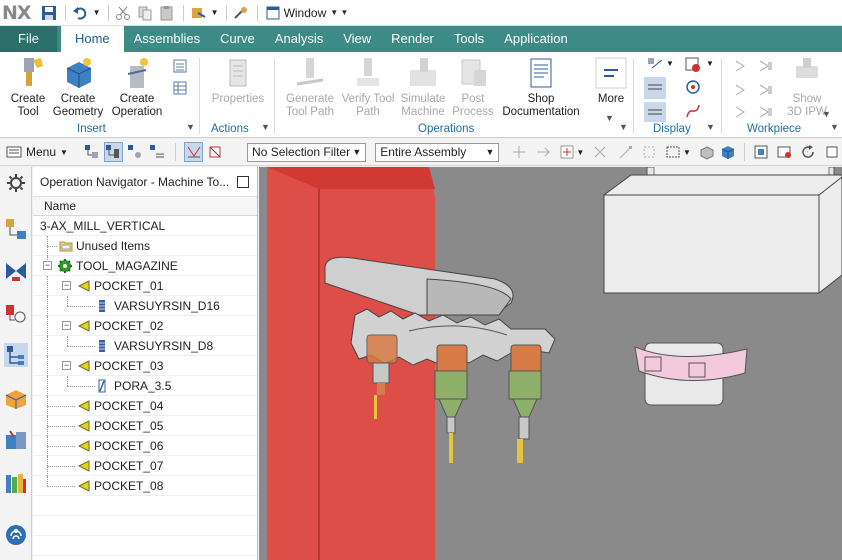 The image size is (842, 560). I want to click on selection-filter-dropdown: No Selection Filter ▼, so click(307, 152).